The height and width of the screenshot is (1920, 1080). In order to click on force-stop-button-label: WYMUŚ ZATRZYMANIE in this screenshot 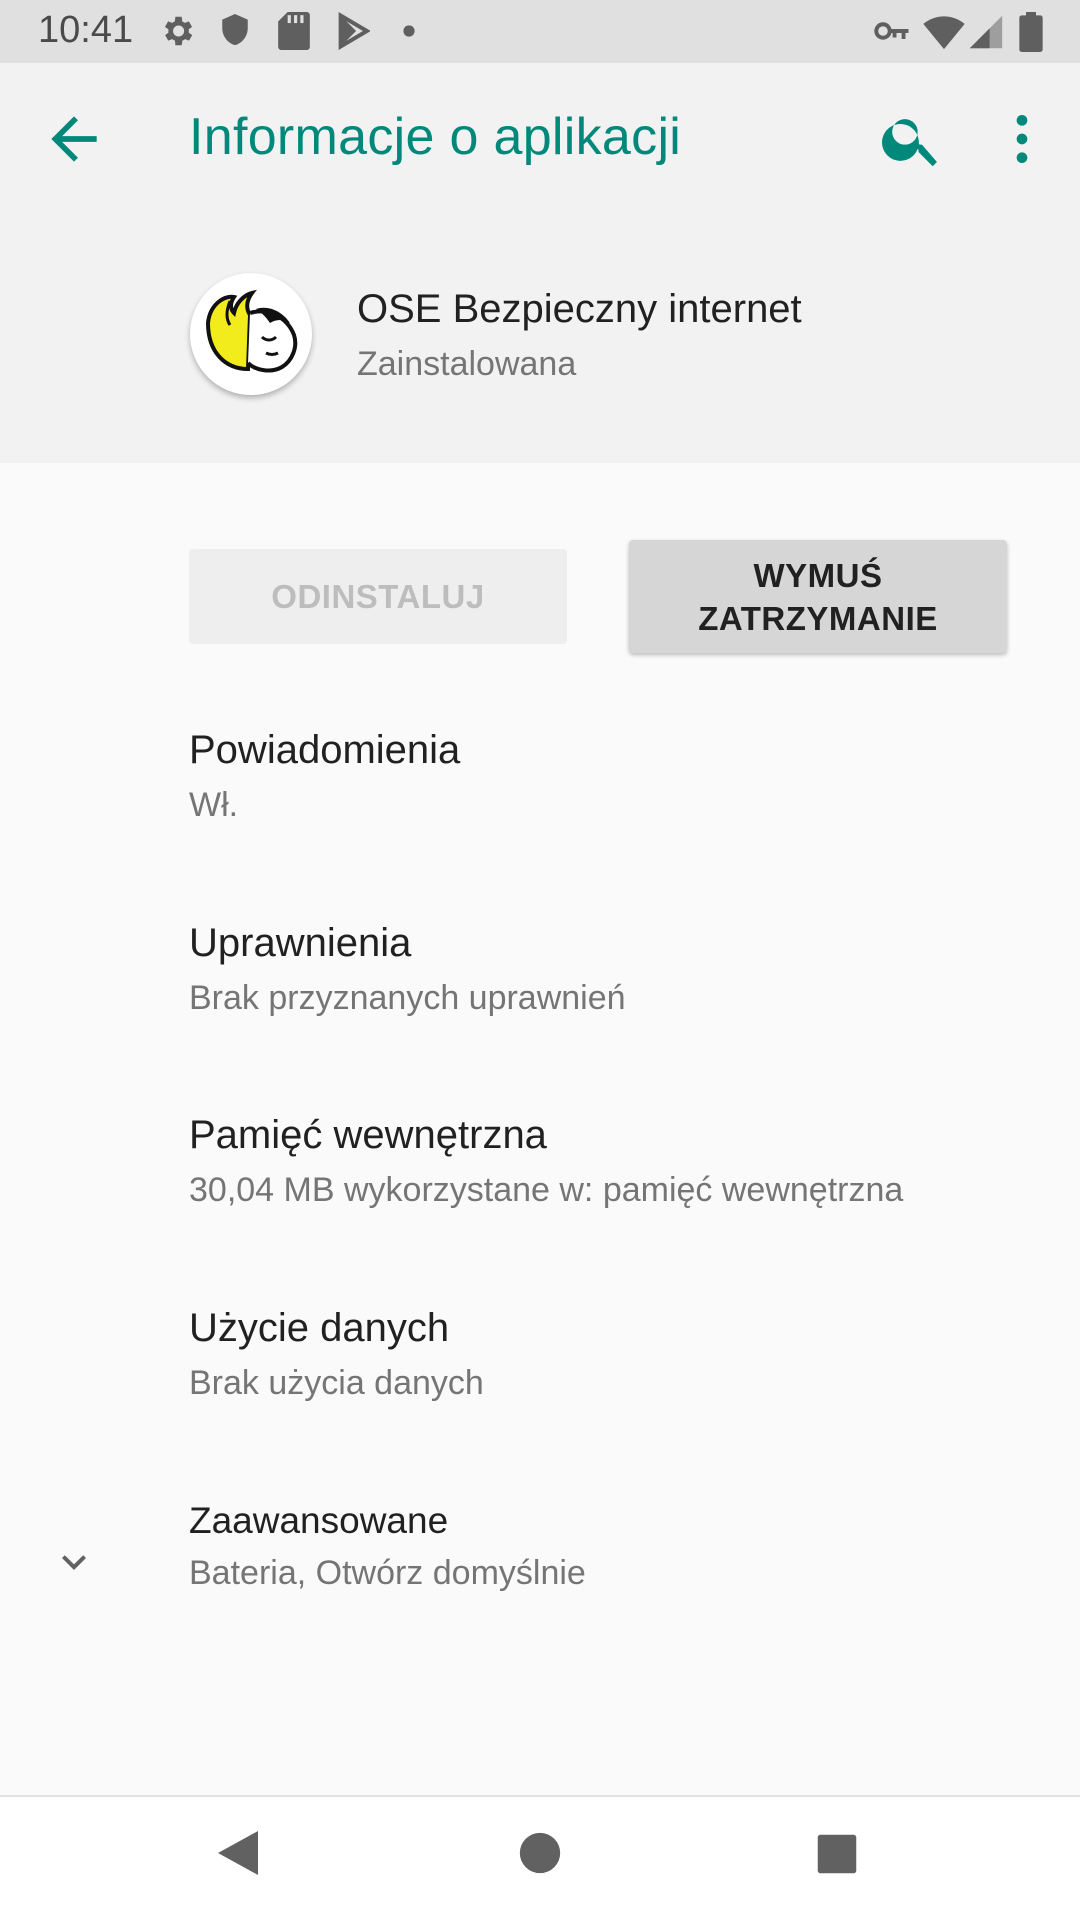, I will do `click(818, 596)`.